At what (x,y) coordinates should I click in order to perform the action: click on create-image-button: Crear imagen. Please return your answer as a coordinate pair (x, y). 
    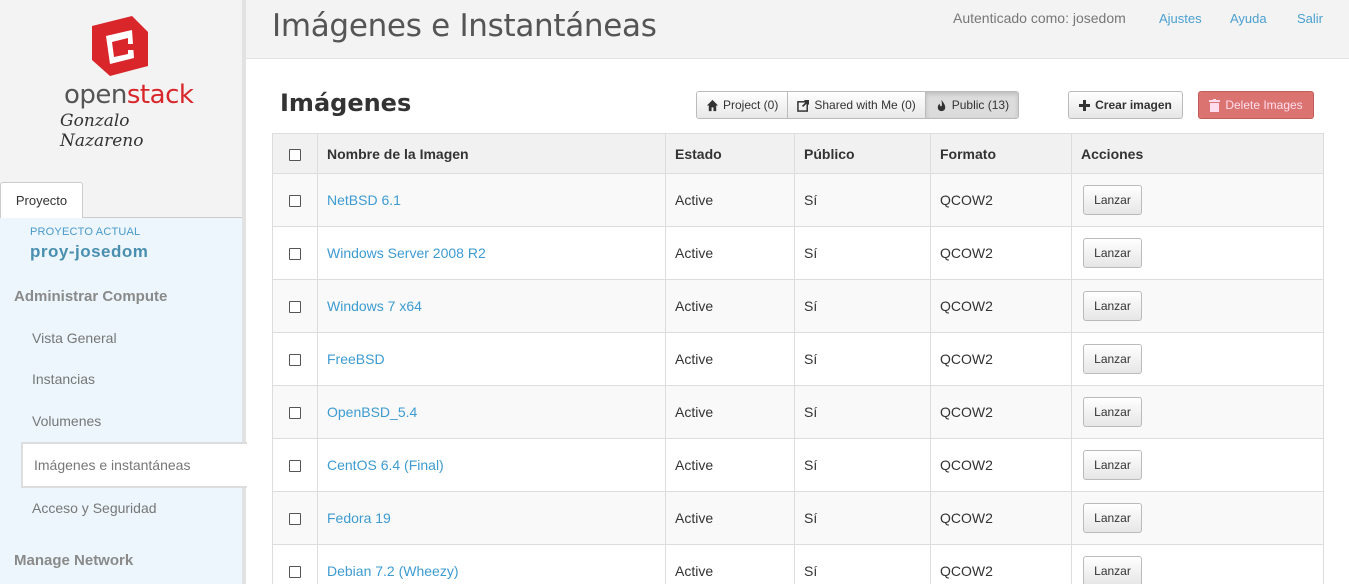
    Looking at the image, I should click on (1125, 105).